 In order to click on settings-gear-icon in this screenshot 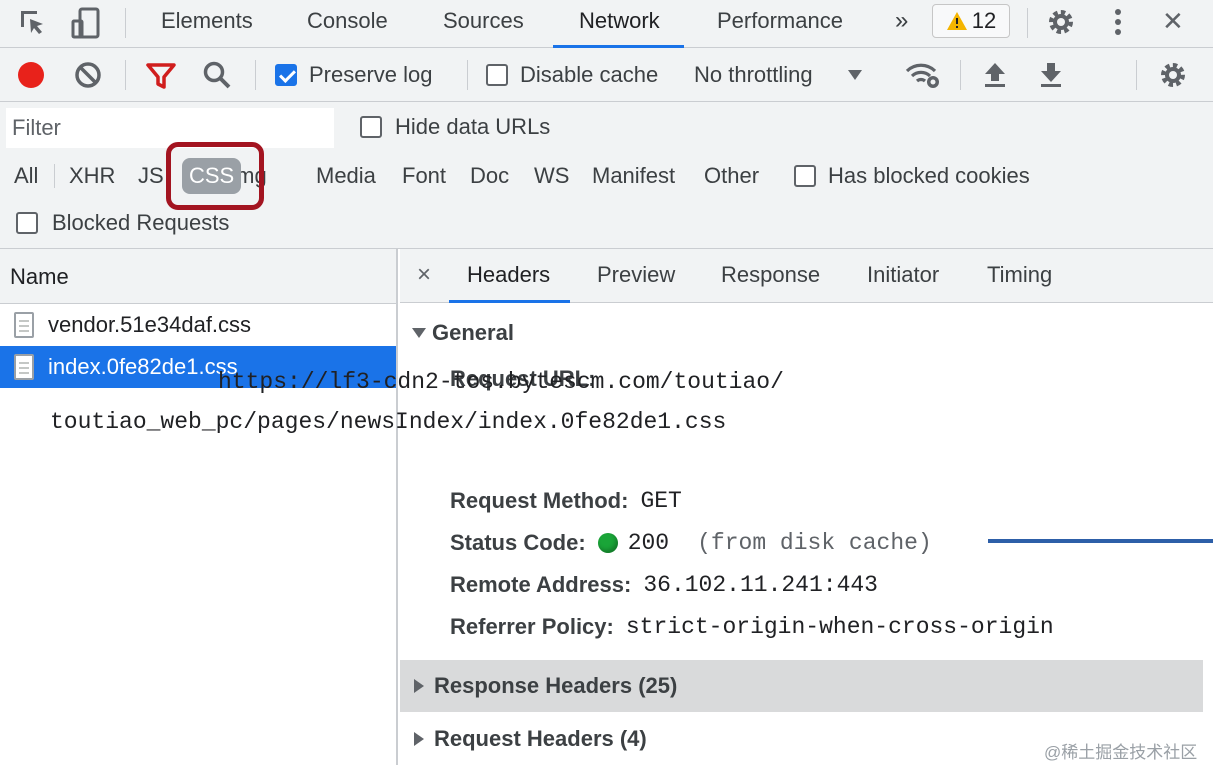, I will do `click(1061, 22)`.